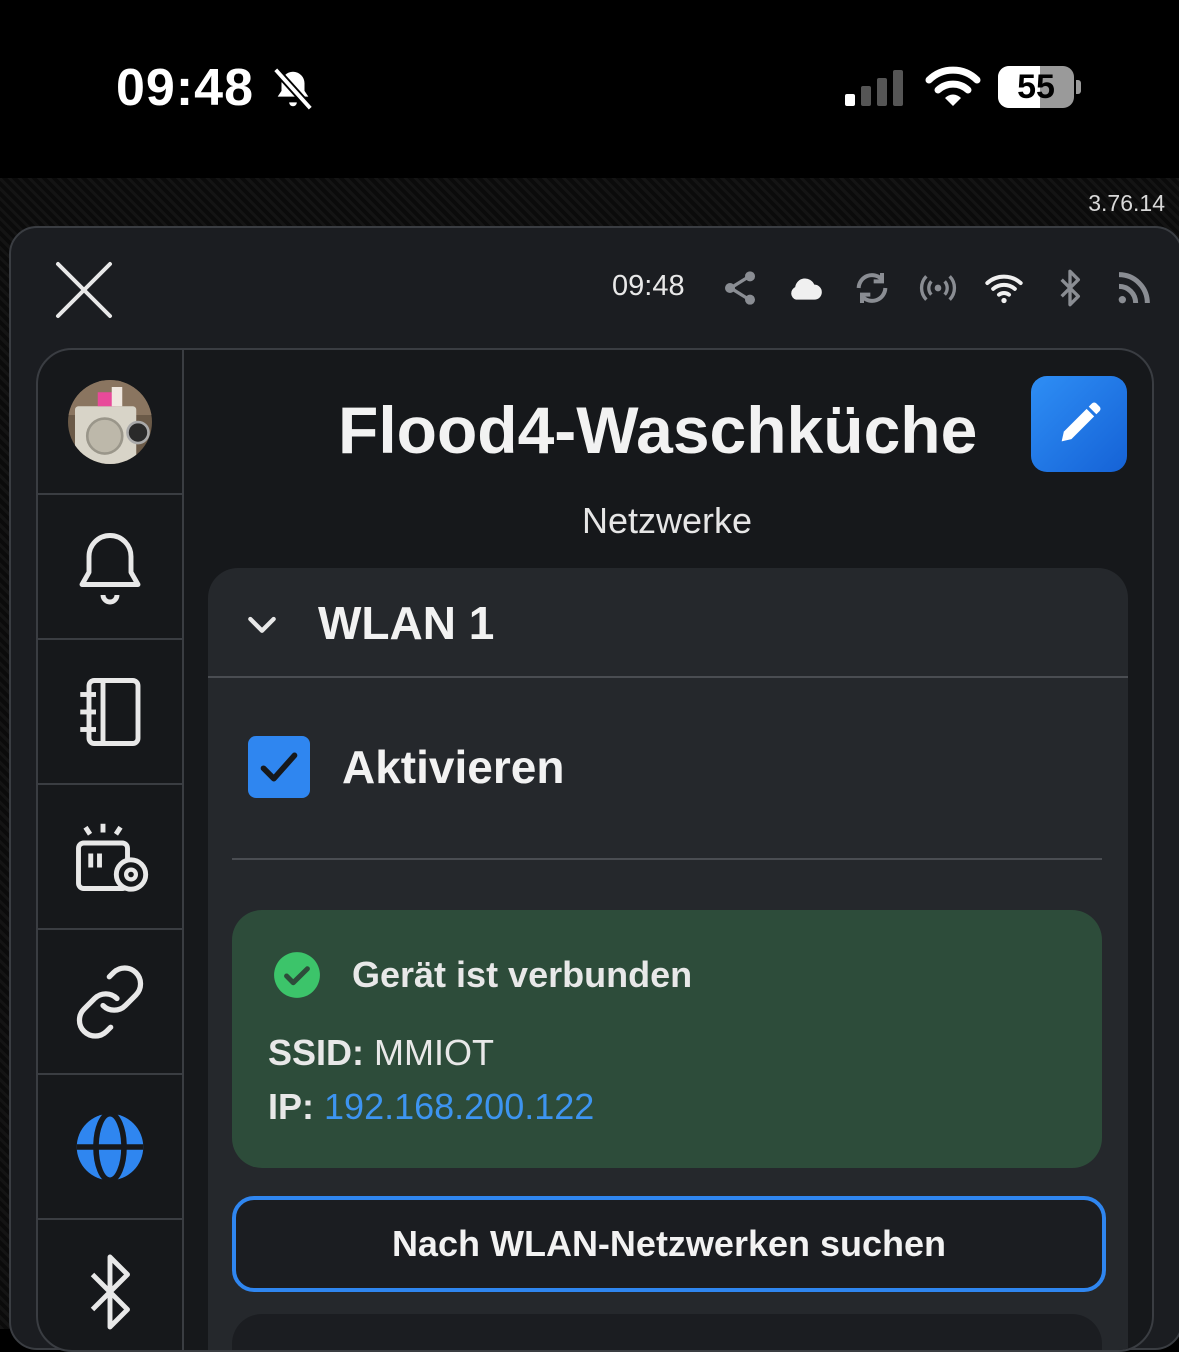 This screenshot has height=1352, width=1179. What do you see at coordinates (667, 1332) in the screenshot?
I see `next-section` at bounding box center [667, 1332].